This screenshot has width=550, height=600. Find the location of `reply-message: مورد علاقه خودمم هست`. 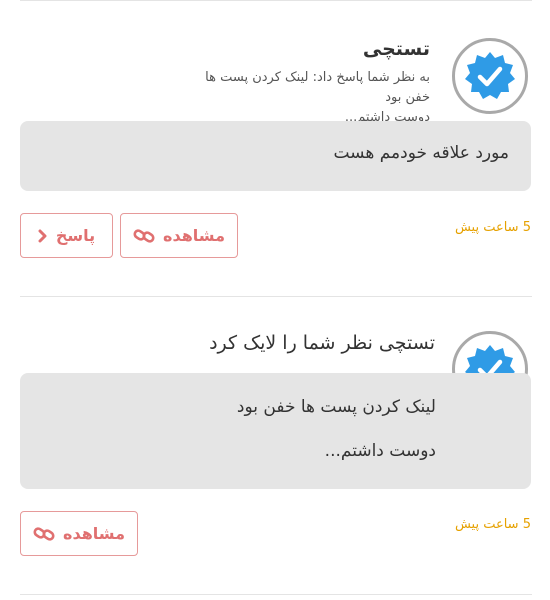

reply-message: مورد علاقه خودمم هست is located at coordinates (275, 156).